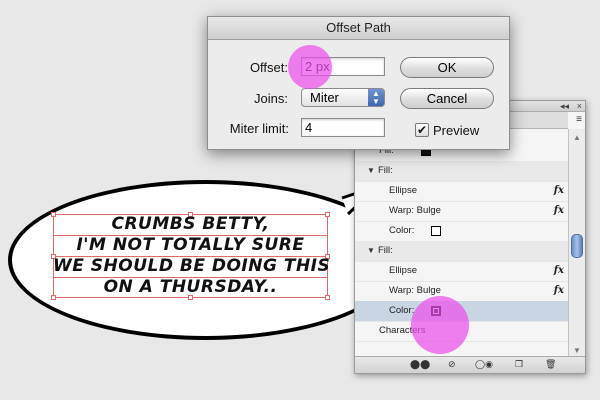 The height and width of the screenshot is (400, 600). Describe the element at coordinates (420, 364) in the screenshot. I see `new-art-icon: ⬤⬤` at that location.